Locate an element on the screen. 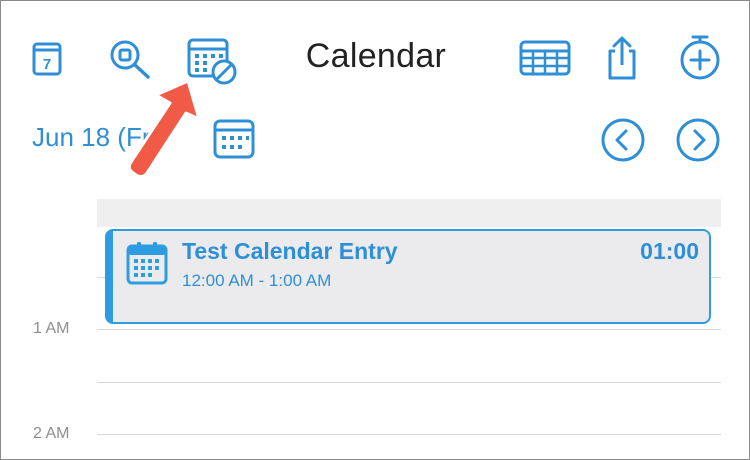 The width and height of the screenshot is (750, 460). event-title: Test Calendar Entry is located at coordinates (290, 251).